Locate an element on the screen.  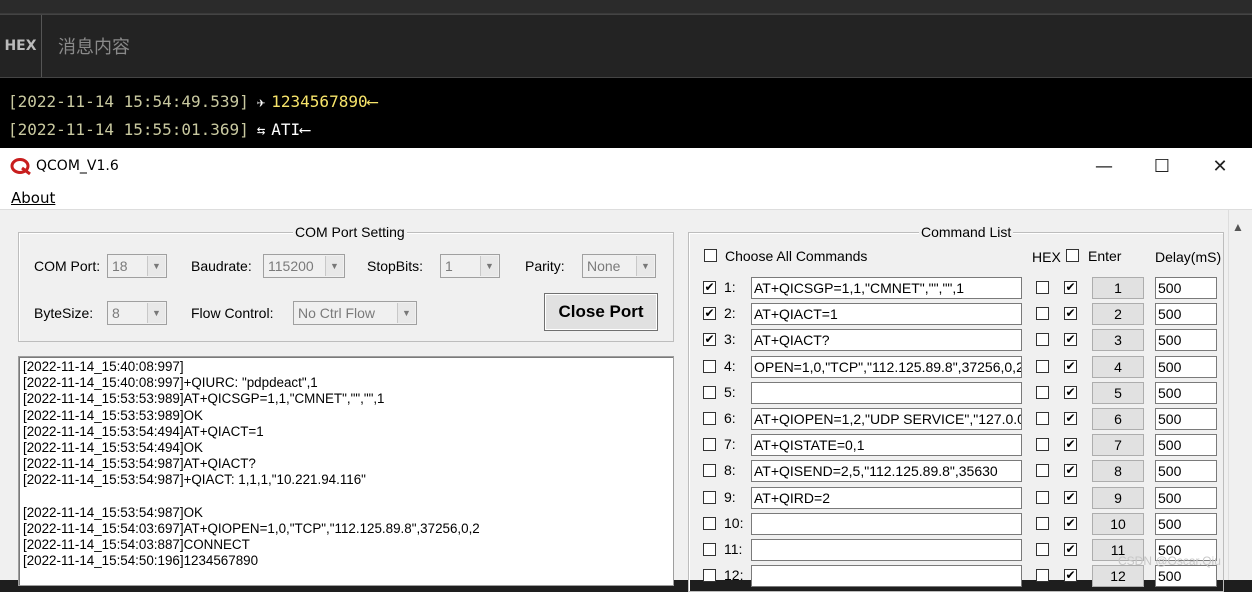
chevron-down-icon: ▼ is located at coordinates (645, 266).